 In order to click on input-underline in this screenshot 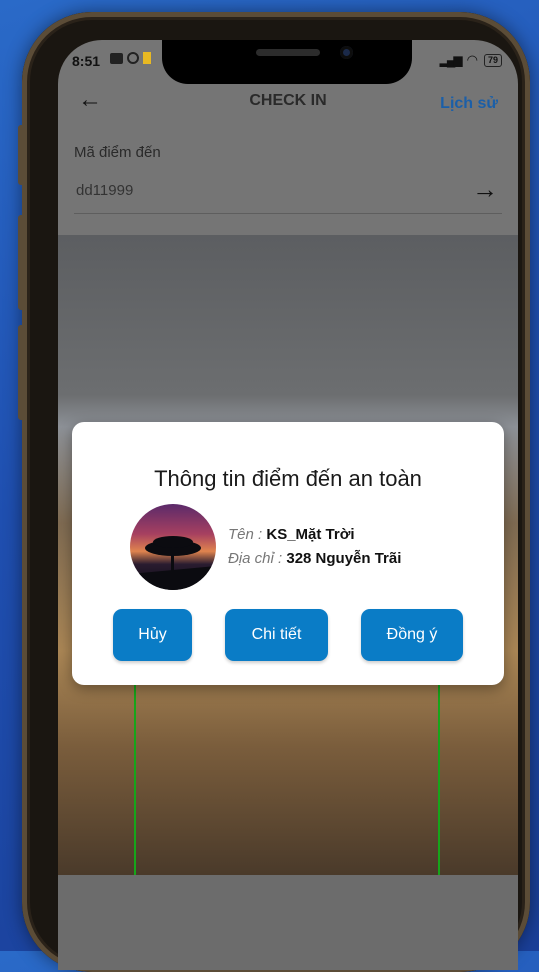, I will do `click(288, 213)`.